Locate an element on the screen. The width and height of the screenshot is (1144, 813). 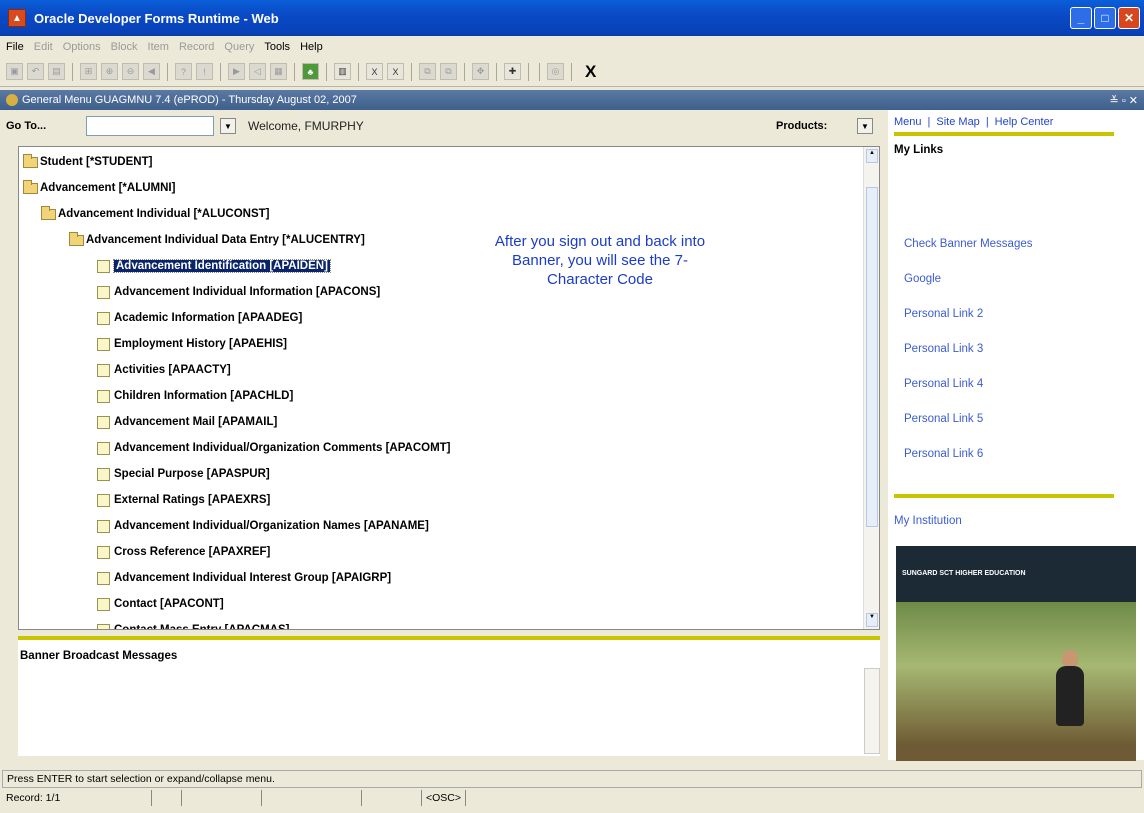
tree-scrollbar: ▲ ▼ is located at coordinates (871, 388).